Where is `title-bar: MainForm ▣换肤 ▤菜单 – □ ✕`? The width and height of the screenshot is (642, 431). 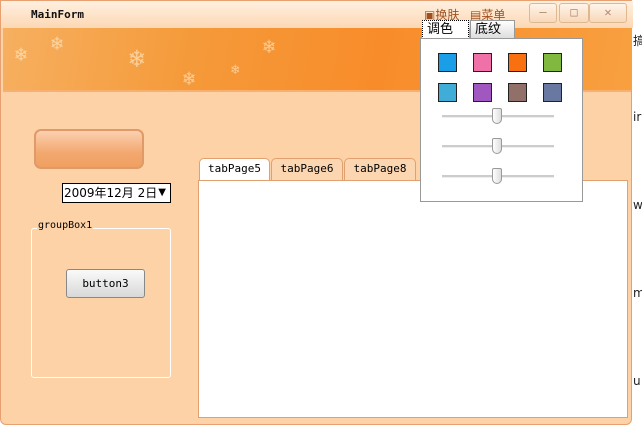 title-bar: MainForm ▣换肤 ▤菜单 – □ ✕ is located at coordinates (317, 14).